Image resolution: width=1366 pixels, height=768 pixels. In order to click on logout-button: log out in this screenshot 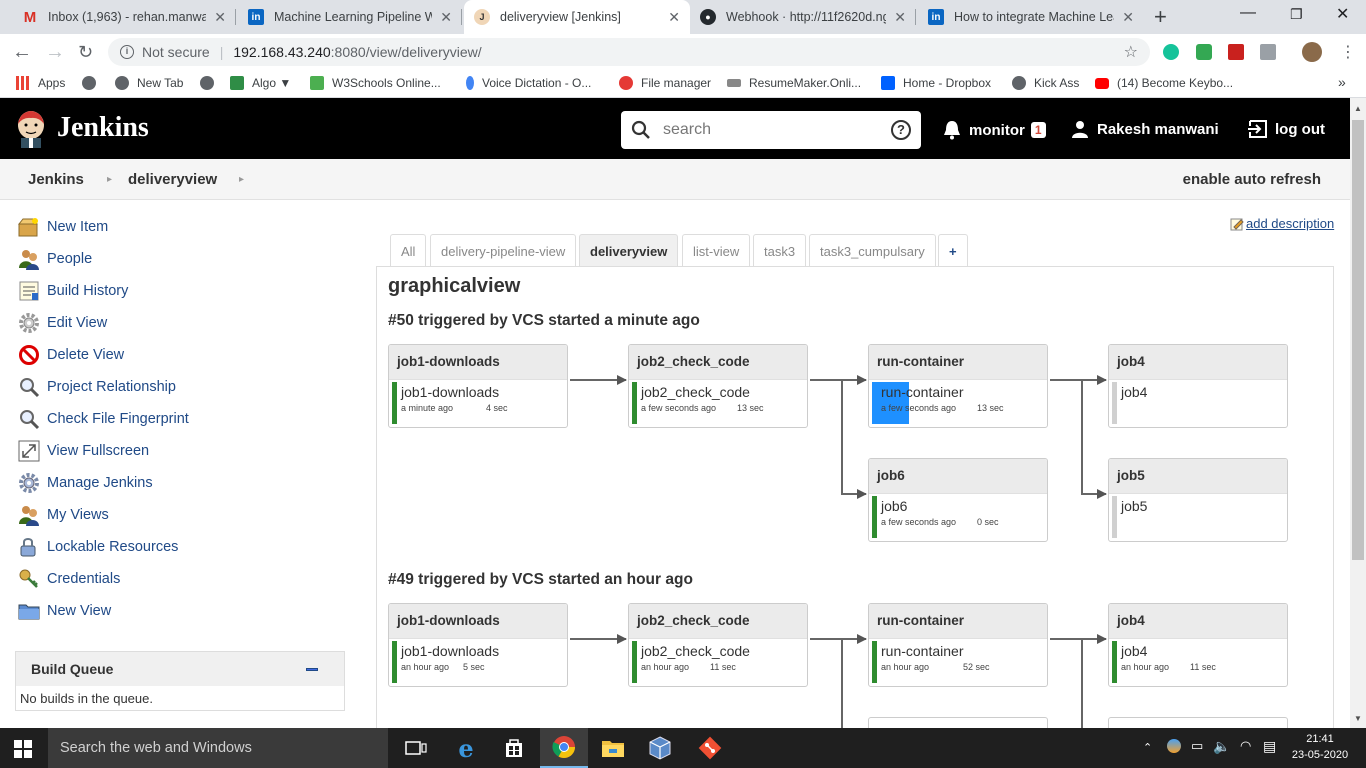, I will do `click(1286, 129)`.